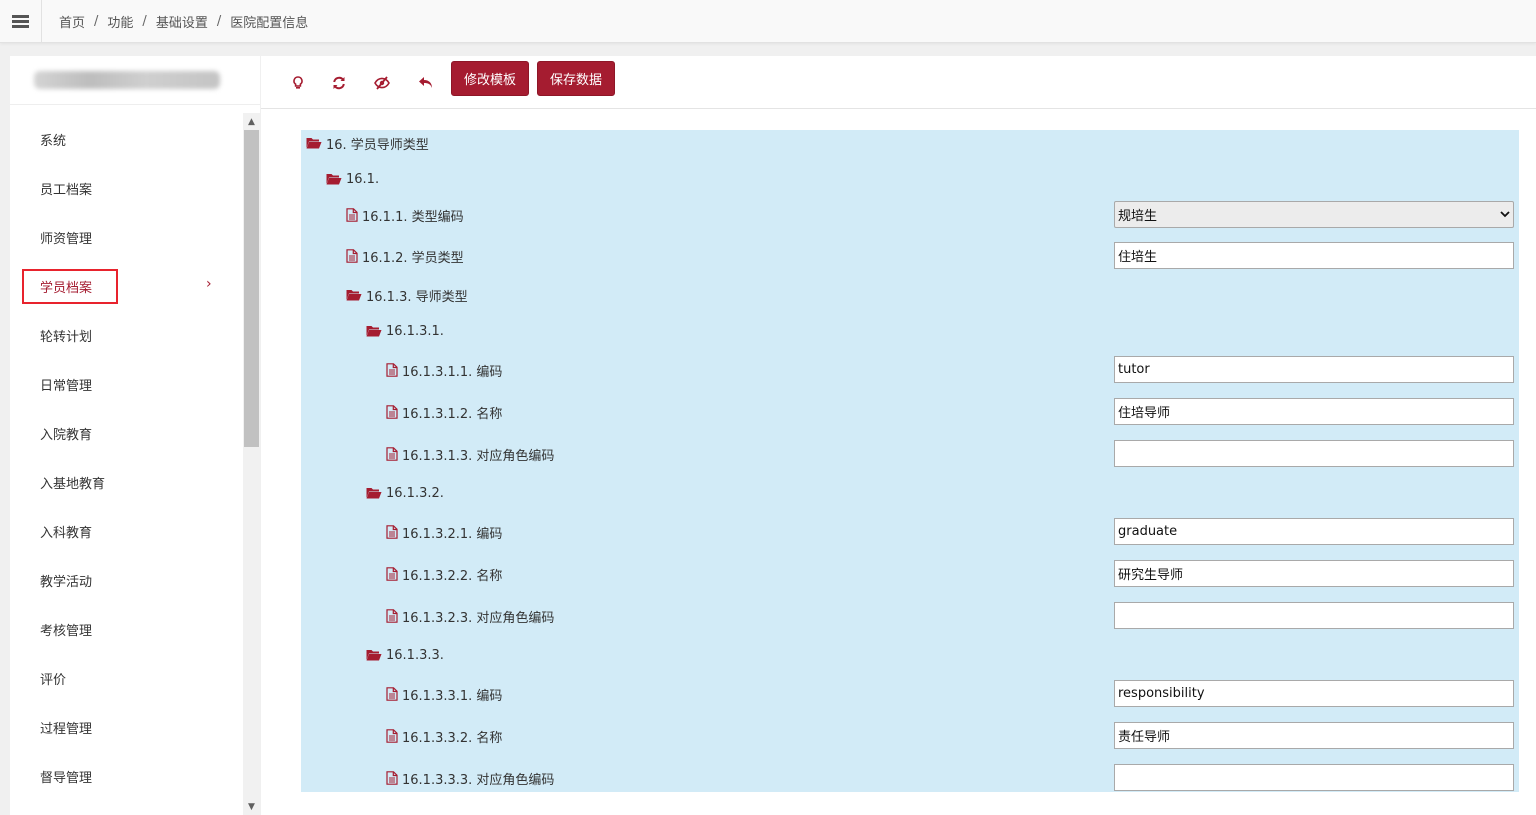 Image resolution: width=1536 pixels, height=815 pixels. I want to click on sidebar-item-label: 轮转计划, so click(66, 337).